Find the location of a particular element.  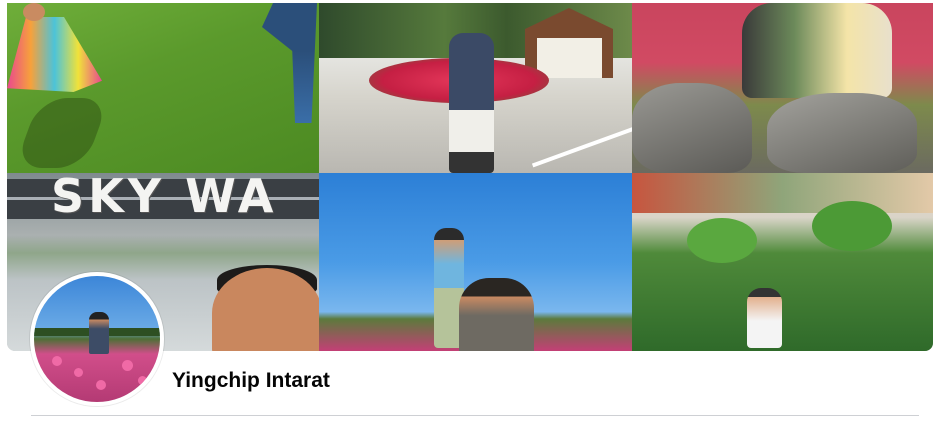

person-shape is located at coordinates (99, 333).